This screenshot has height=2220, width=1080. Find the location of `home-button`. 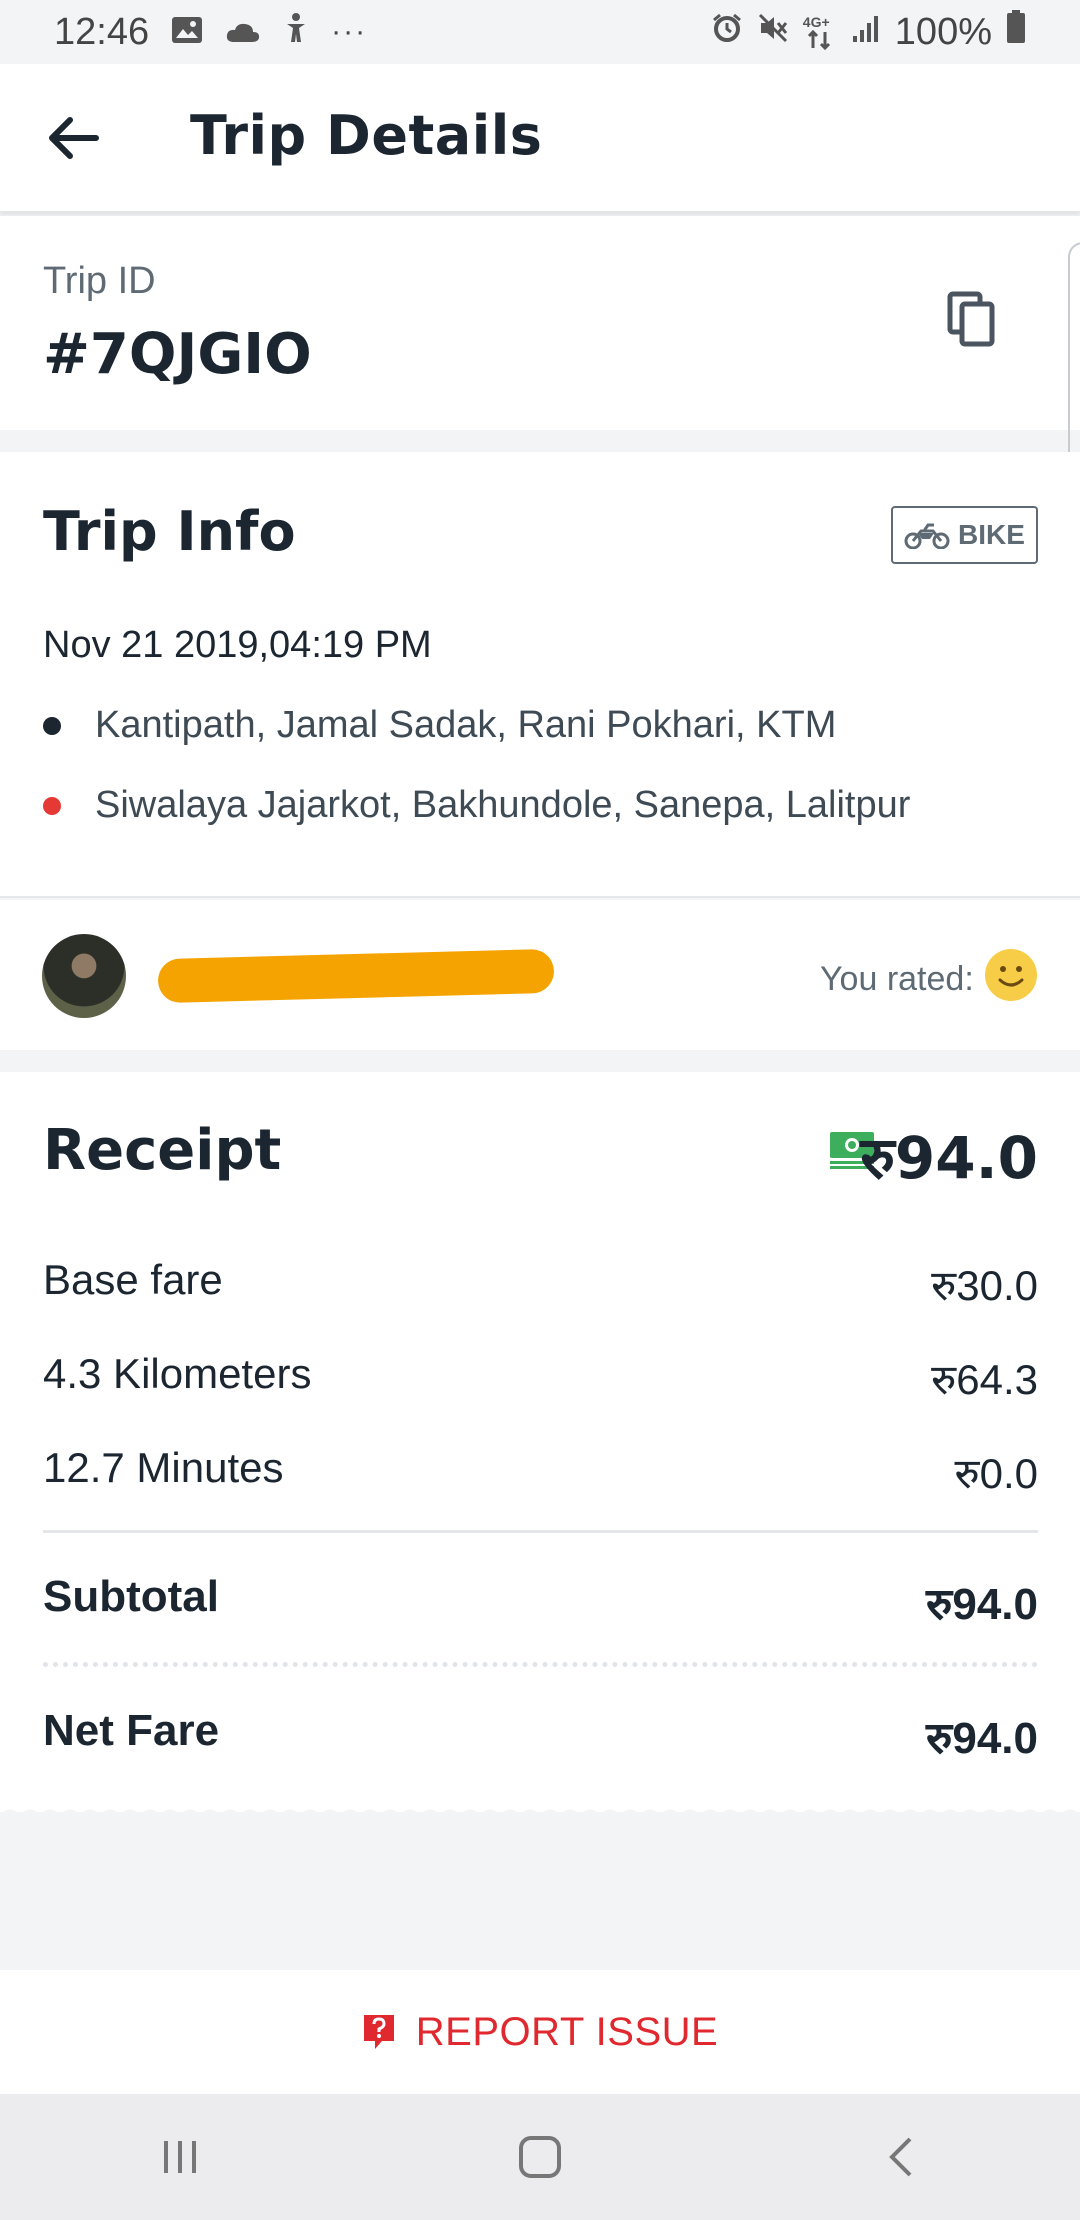

home-button is located at coordinates (540, 2157).